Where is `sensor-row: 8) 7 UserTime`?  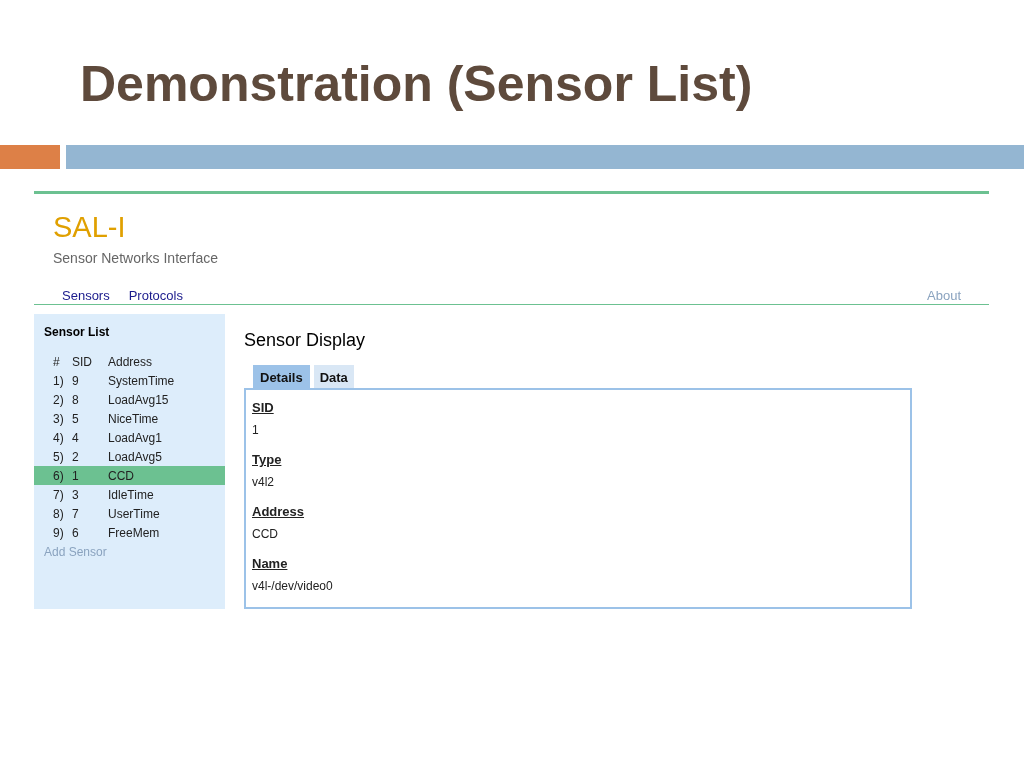 sensor-row: 8) 7 UserTime is located at coordinates (129, 513).